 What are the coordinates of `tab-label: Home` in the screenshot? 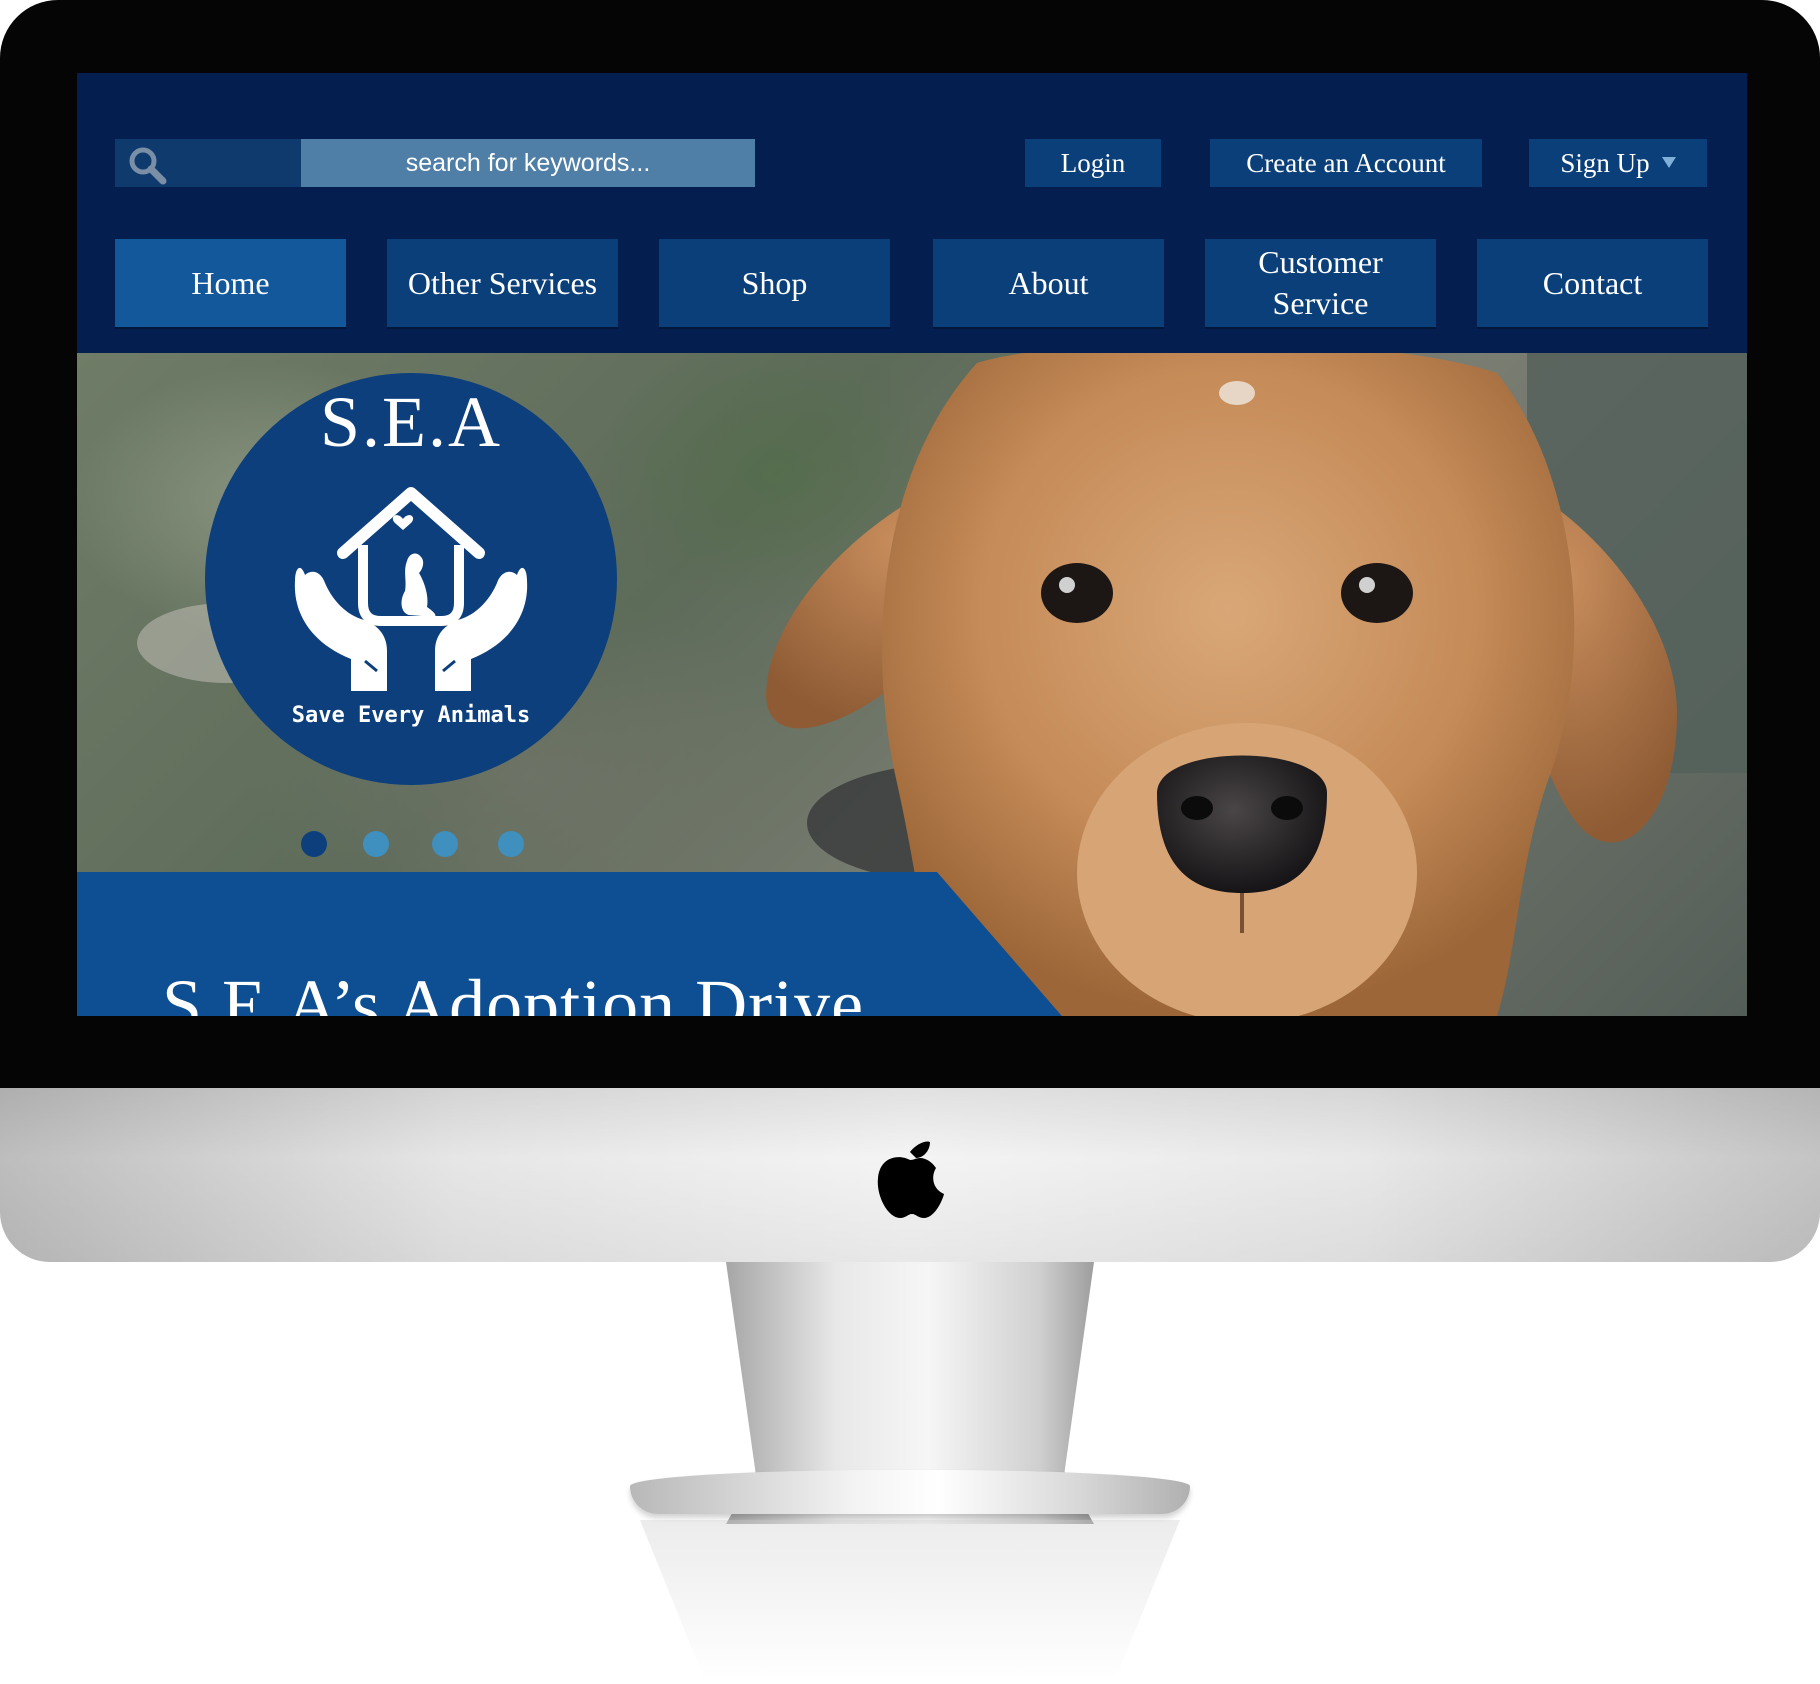 It's located at (230, 282).